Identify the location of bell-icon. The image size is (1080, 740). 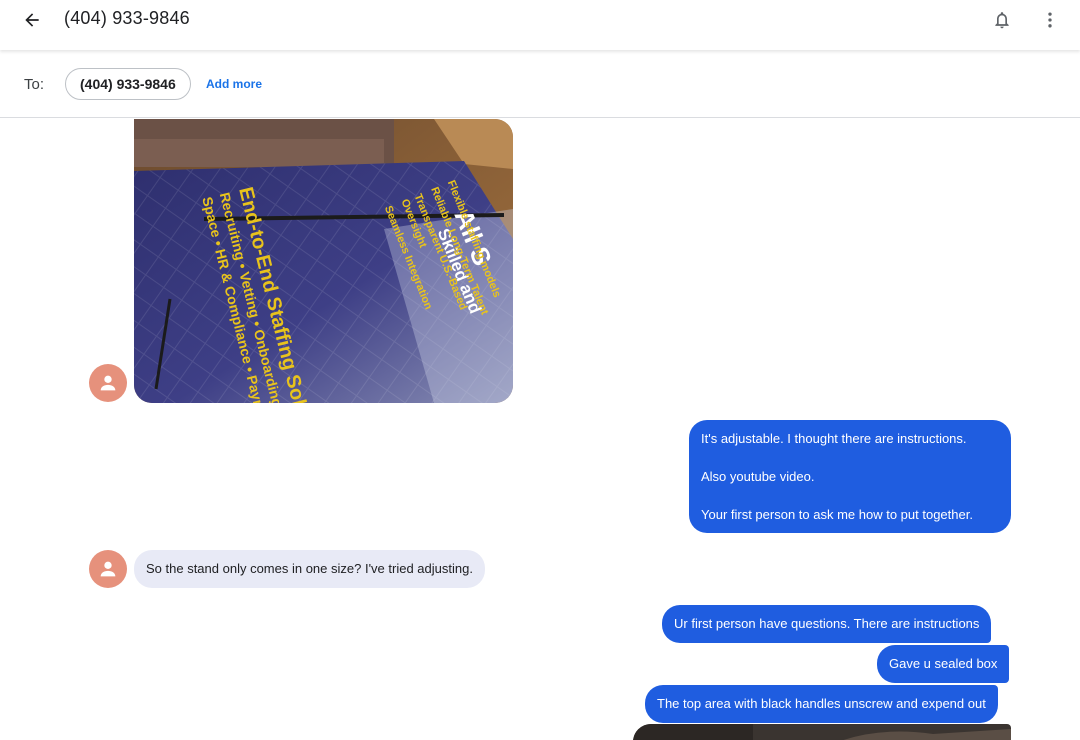
(1002, 20).